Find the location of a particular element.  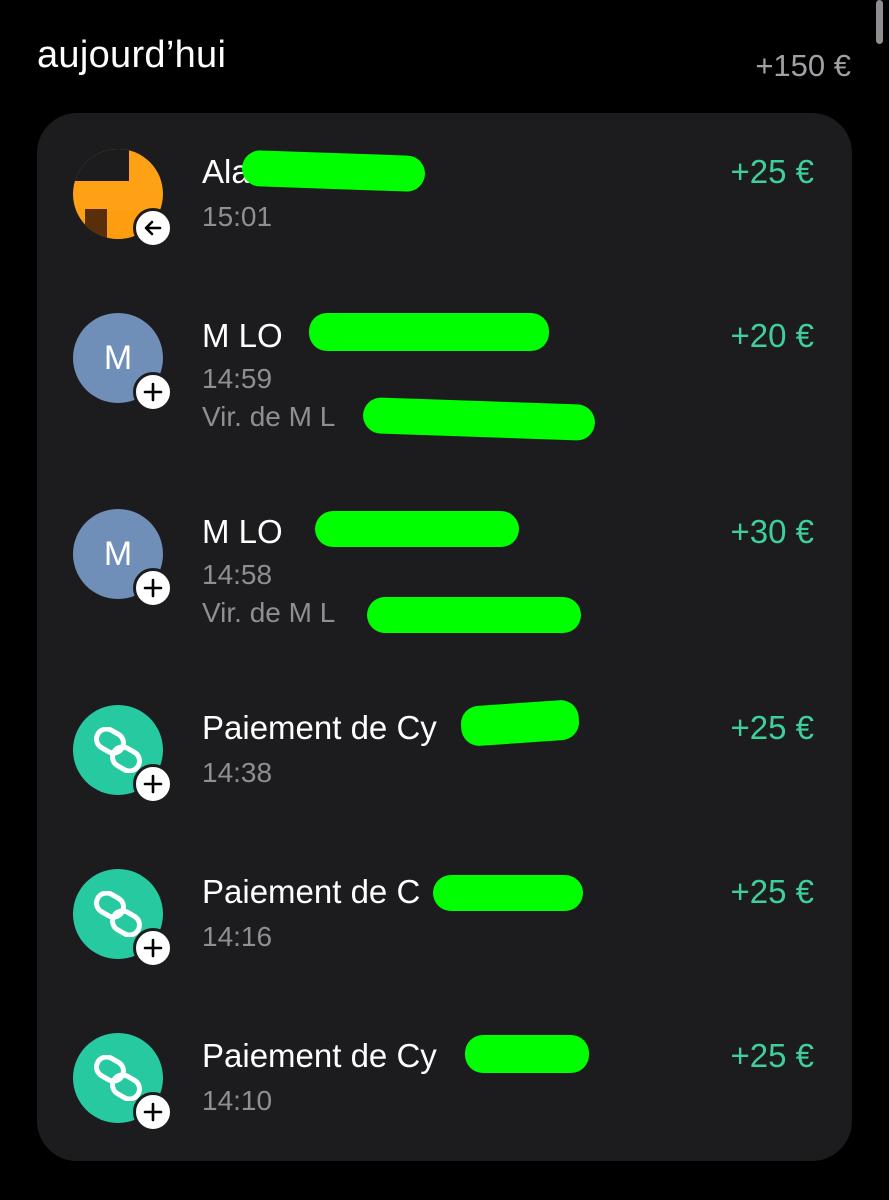

transaction-row: Paiement de C 14:16 +25 € is located at coordinates (444, 908).